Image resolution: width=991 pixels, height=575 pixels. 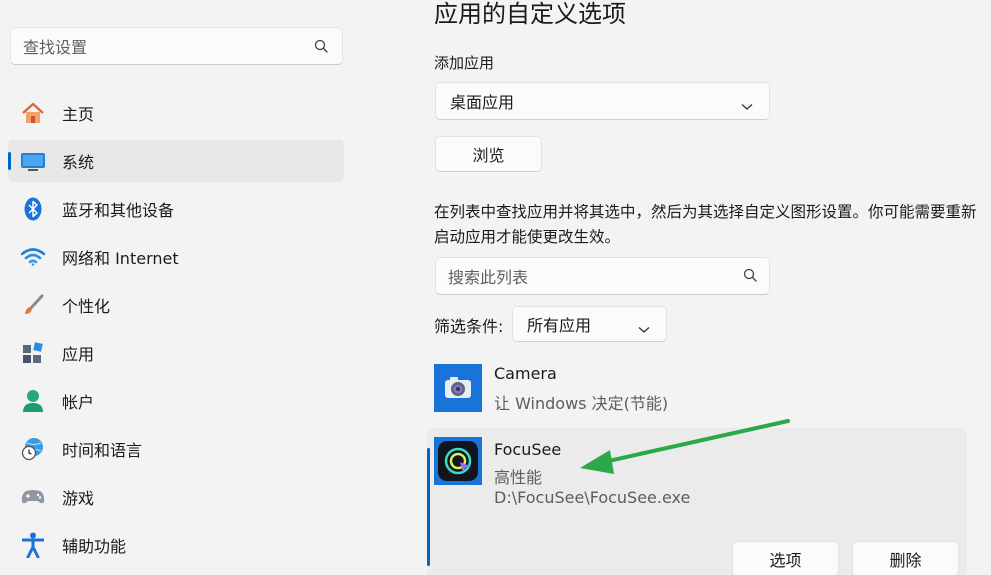 What do you see at coordinates (530, 14) in the screenshot?
I see `page-title: 应用的自定义选项` at bounding box center [530, 14].